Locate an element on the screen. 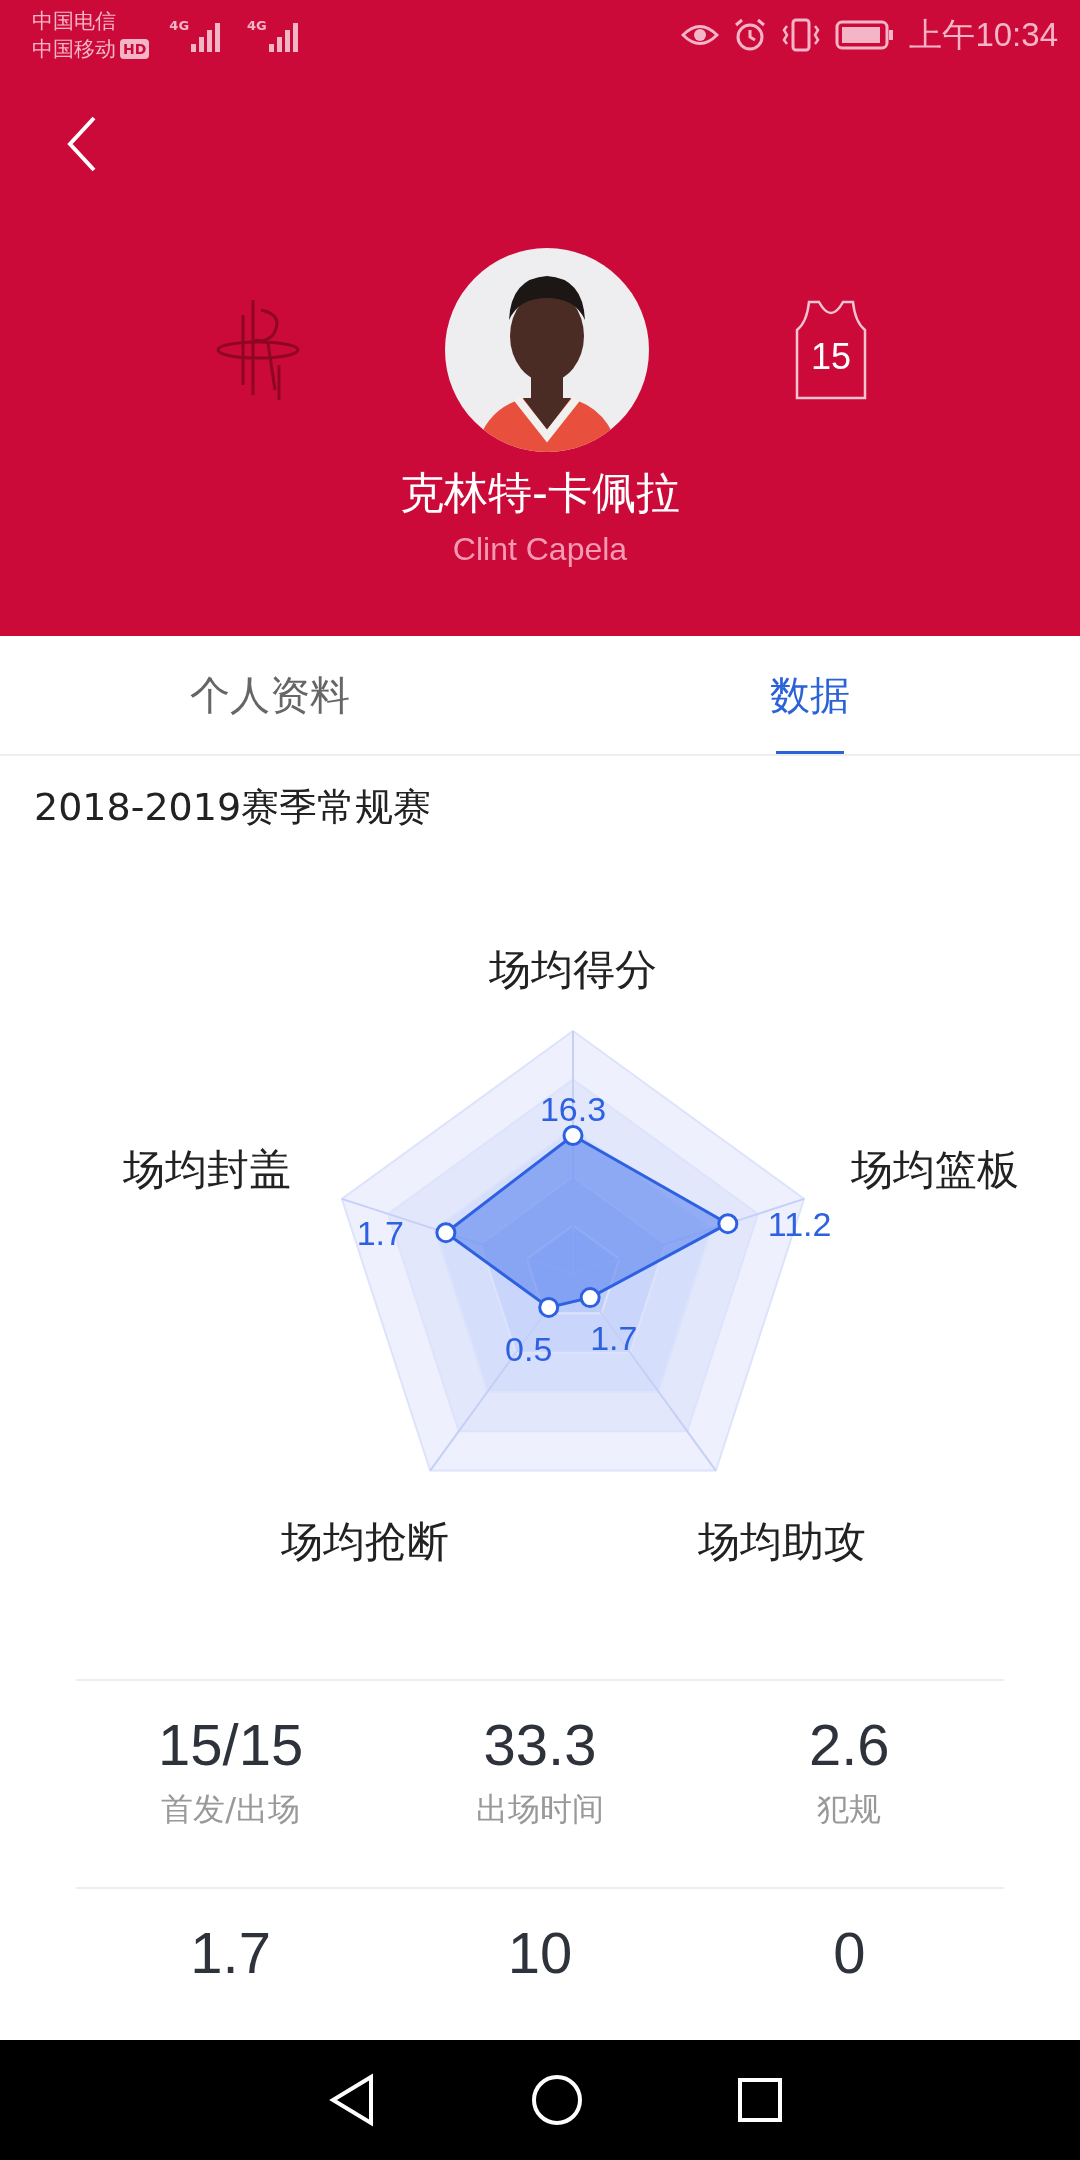  data-value: 16.3 is located at coordinates (573, 1109).